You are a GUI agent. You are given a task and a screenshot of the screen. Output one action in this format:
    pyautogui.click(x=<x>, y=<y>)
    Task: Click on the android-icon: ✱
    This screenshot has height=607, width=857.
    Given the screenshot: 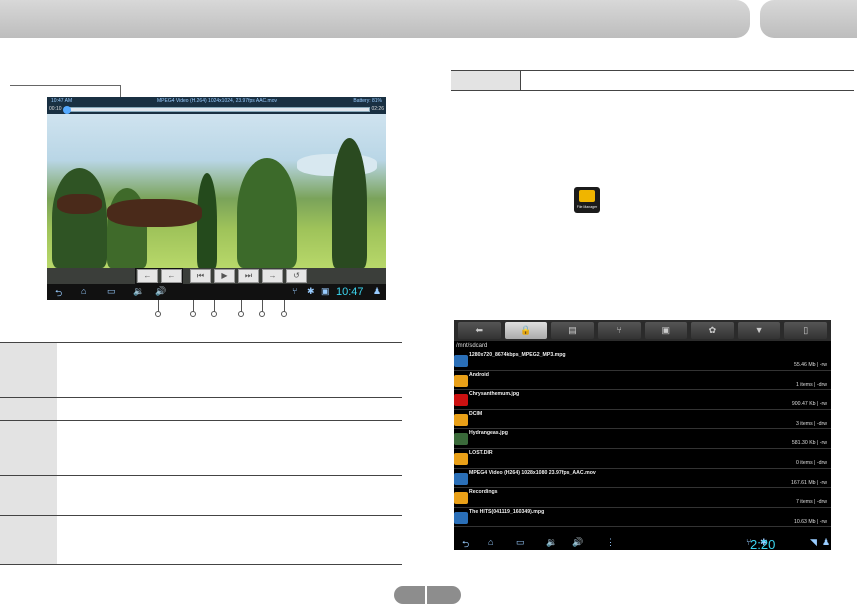 What is the action you would take?
    pyautogui.click(x=311, y=291)
    